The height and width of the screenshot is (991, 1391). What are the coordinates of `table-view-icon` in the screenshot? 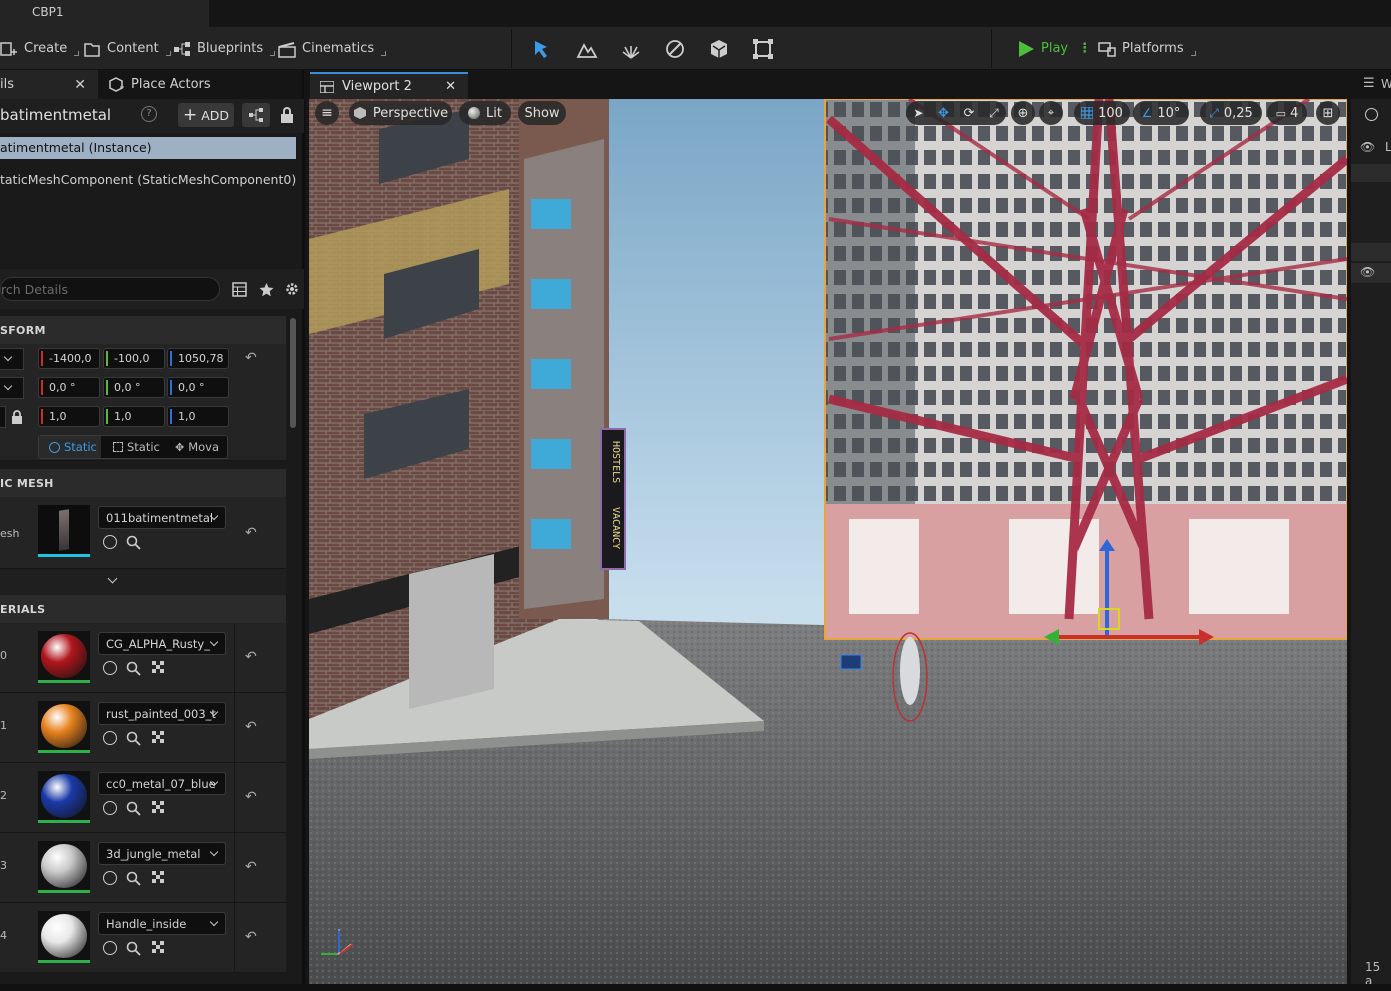 It's located at (239, 289).